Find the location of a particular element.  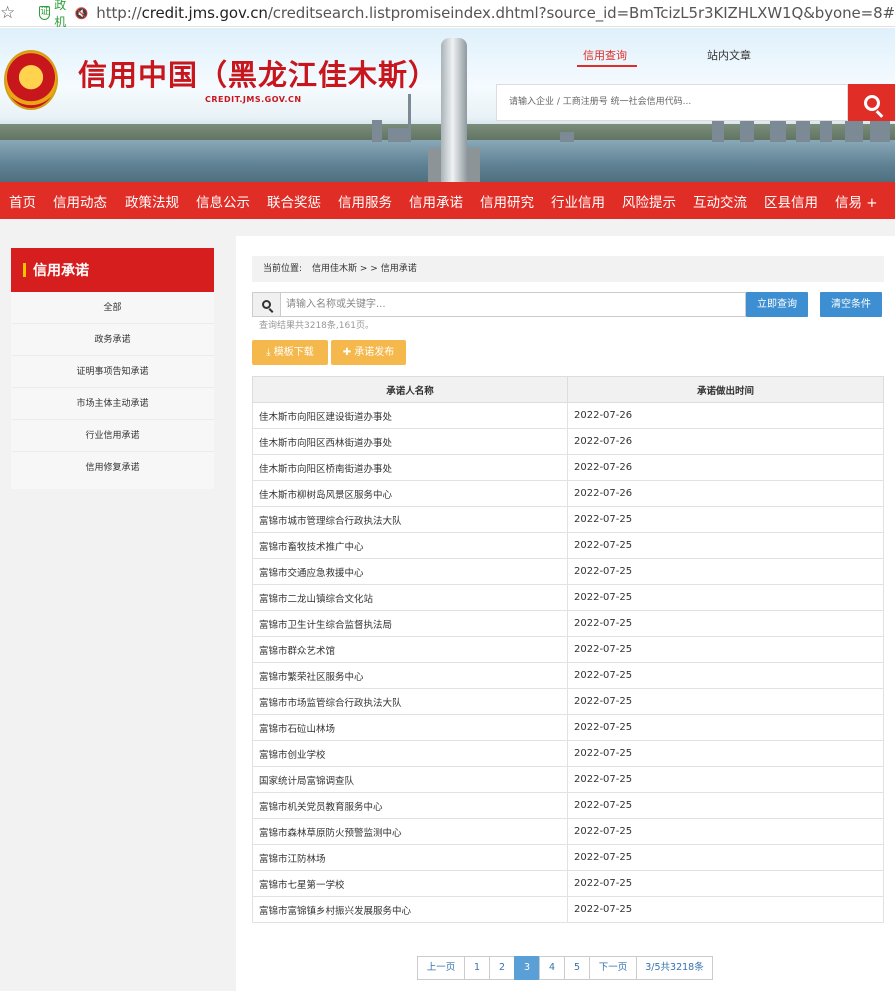

url-domain: credit.jms.gov.cn is located at coordinates (204, 13).